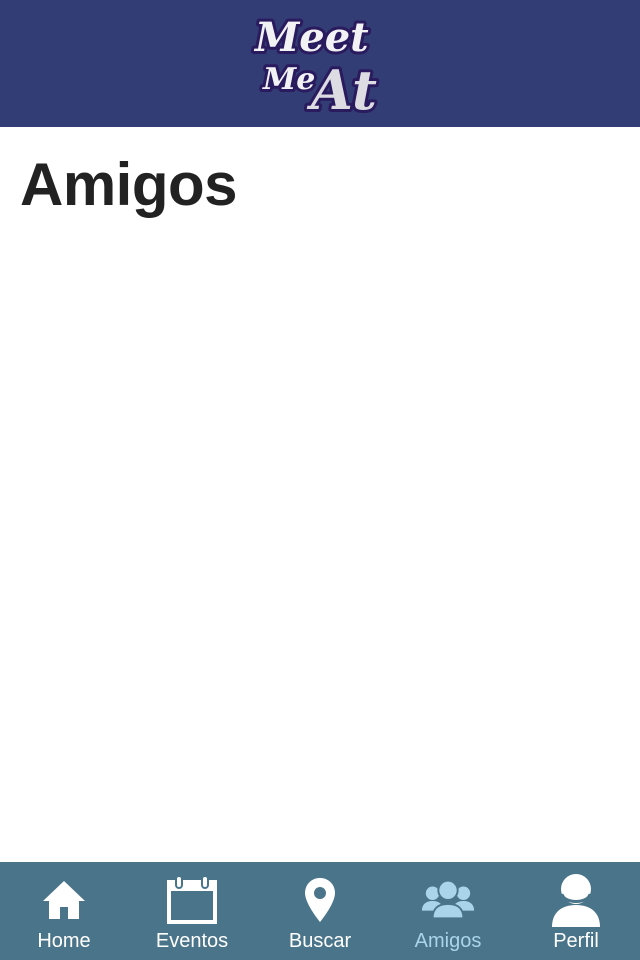 Image resolution: width=640 pixels, height=960 pixels. Describe the element at coordinates (576, 900) in the screenshot. I see `user-icon` at that location.